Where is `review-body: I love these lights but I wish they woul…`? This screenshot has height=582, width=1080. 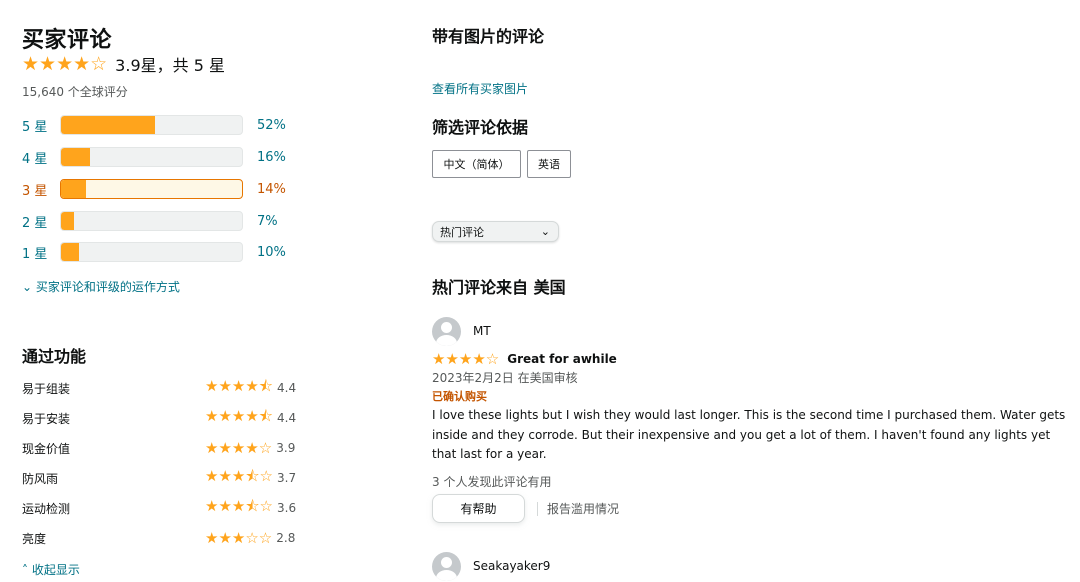
review-body: I love these lights but I wish they woul… is located at coordinates (749, 434).